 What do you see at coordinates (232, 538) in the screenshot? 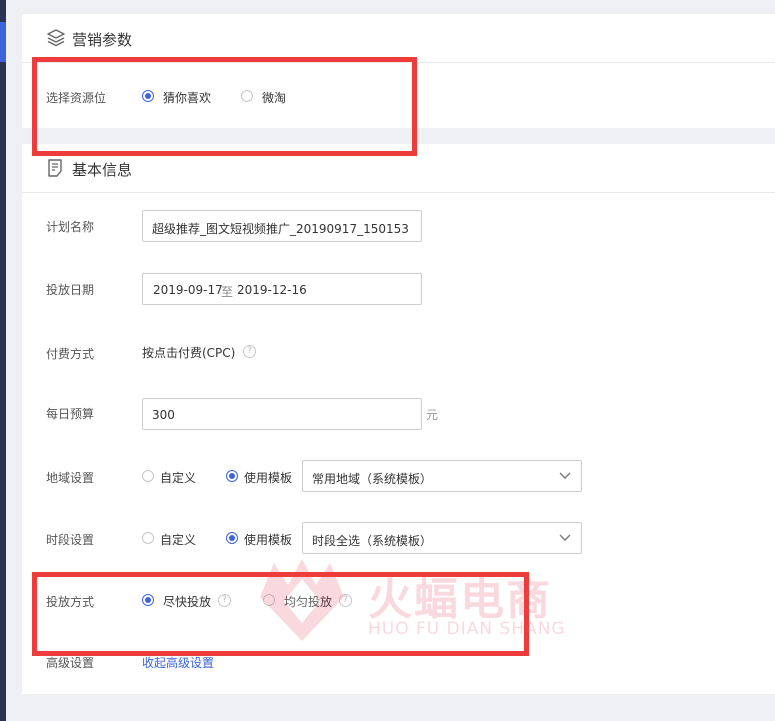
I see `time-radio-template` at bounding box center [232, 538].